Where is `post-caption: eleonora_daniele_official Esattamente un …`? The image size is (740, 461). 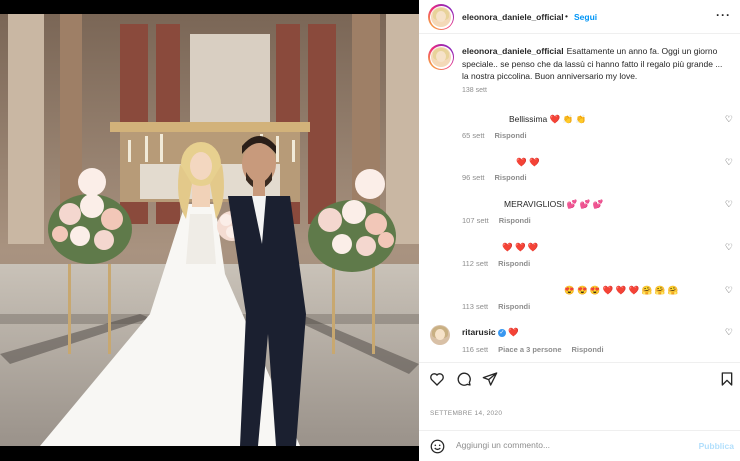 post-caption: eleonora_daniele_official Esattamente un … is located at coordinates (596, 64).